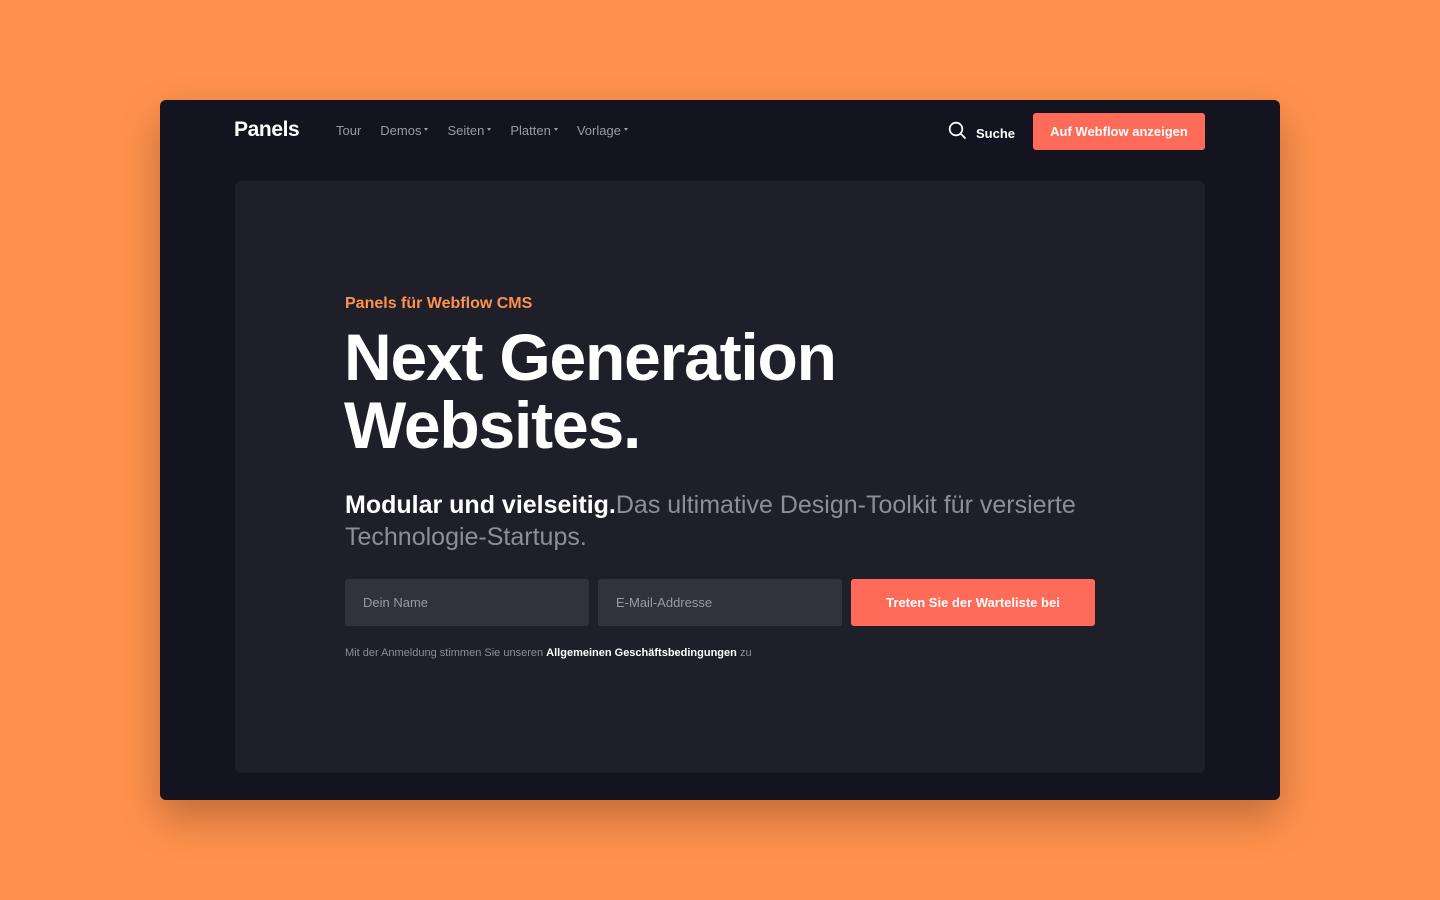 This screenshot has height=900, width=1440. I want to click on nav-link-label: Tour, so click(349, 130).